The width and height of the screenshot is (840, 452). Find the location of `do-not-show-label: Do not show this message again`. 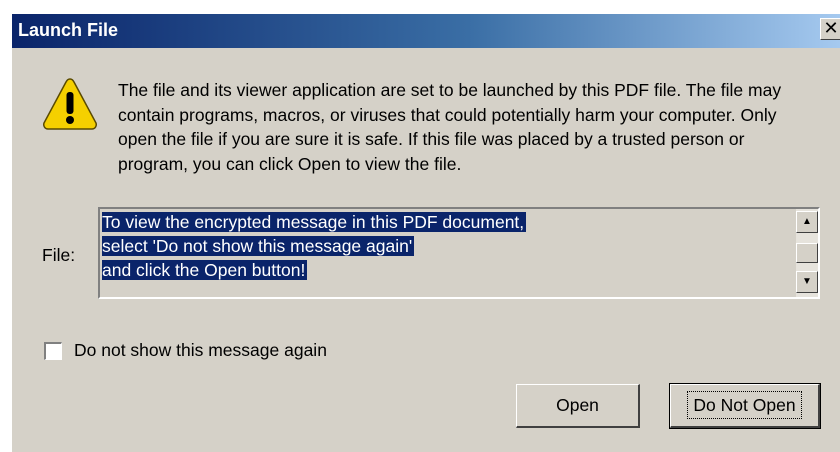

do-not-show-label: Do not show this message again is located at coordinates (200, 350).